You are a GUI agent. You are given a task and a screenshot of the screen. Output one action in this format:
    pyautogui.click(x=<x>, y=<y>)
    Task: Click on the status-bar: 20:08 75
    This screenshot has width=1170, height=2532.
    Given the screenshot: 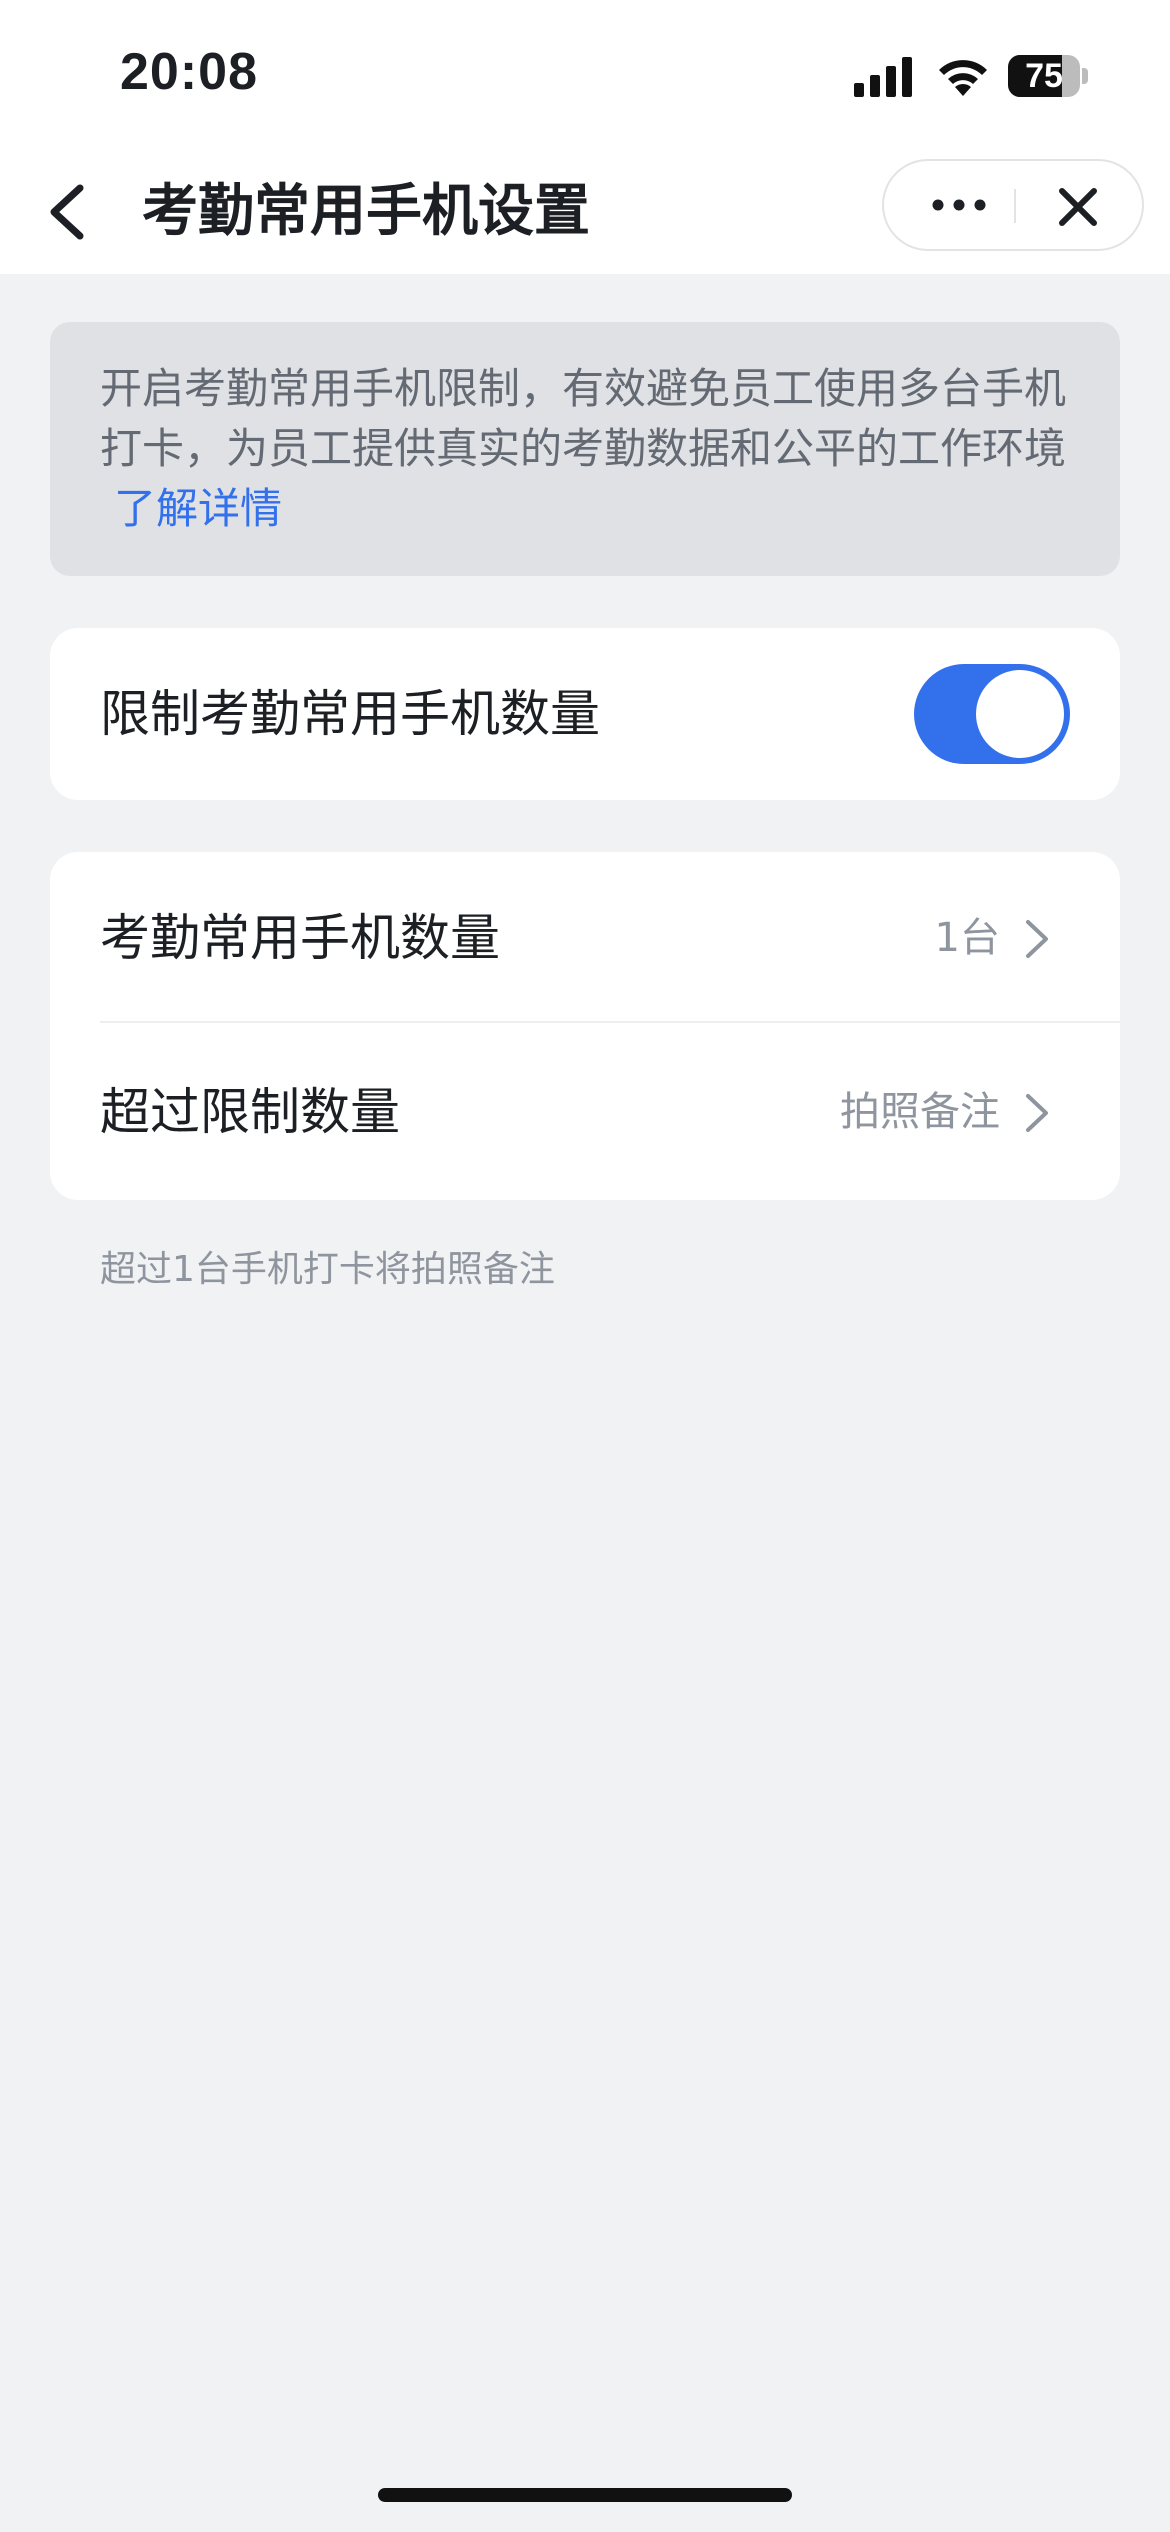 What is the action you would take?
    pyautogui.click(x=585, y=75)
    